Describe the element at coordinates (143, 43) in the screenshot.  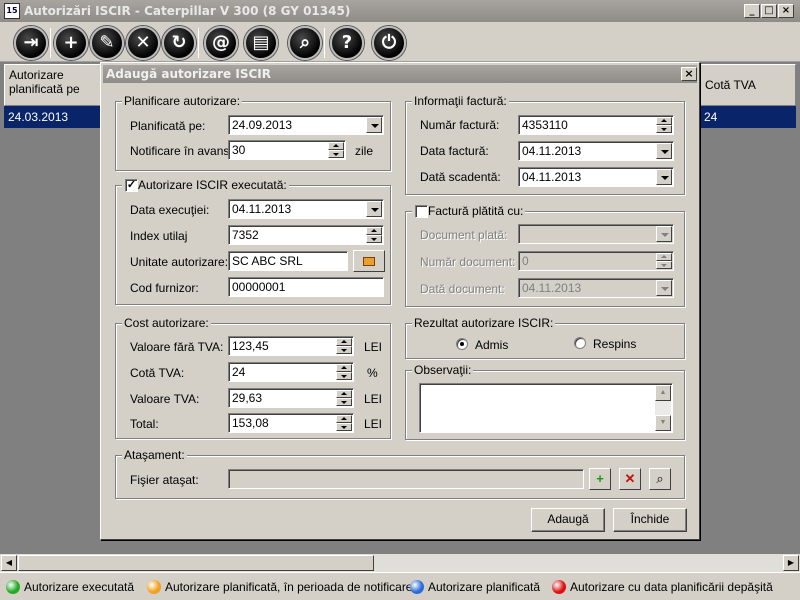
I see `delete-button: ✕` at that location.